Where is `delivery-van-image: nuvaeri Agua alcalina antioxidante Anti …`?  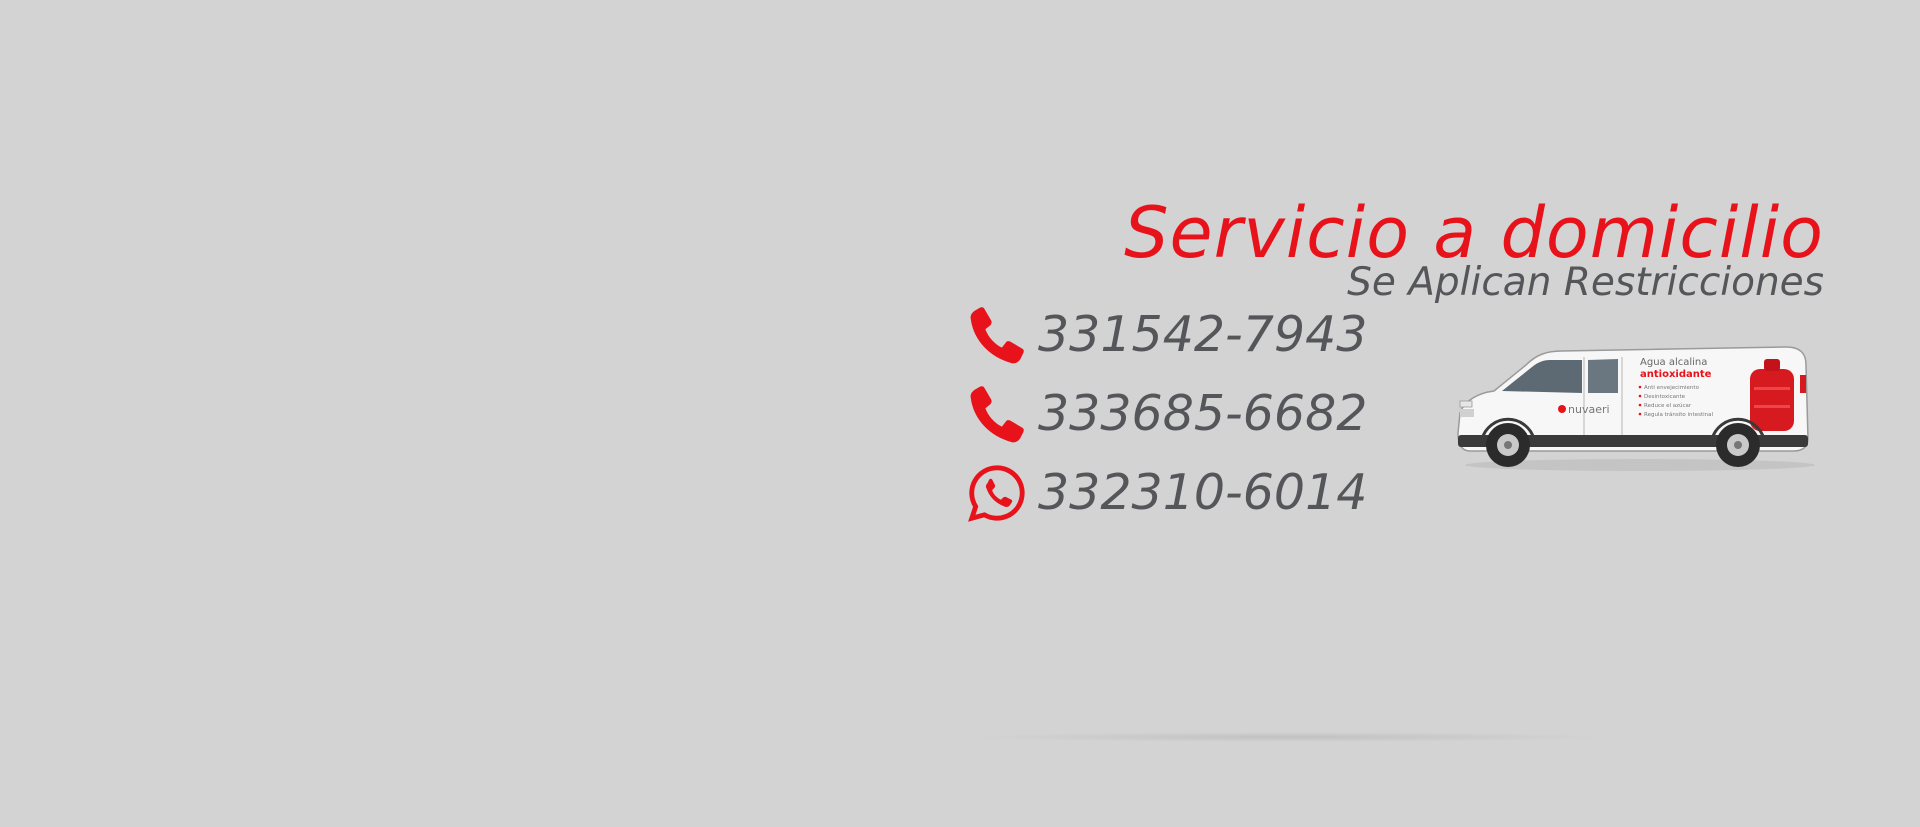
delivery-van-image: nuvaeri Agua alcalina antioxidante Anti … is located at coordinates (1635, 405).